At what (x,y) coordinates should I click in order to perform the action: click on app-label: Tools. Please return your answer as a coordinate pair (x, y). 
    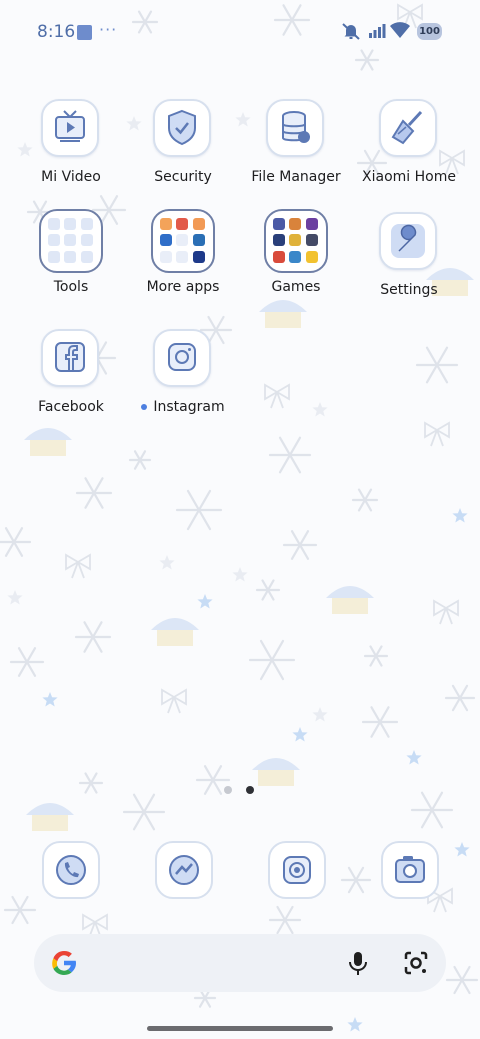
    Looking at the image, I should click on (71, 287).